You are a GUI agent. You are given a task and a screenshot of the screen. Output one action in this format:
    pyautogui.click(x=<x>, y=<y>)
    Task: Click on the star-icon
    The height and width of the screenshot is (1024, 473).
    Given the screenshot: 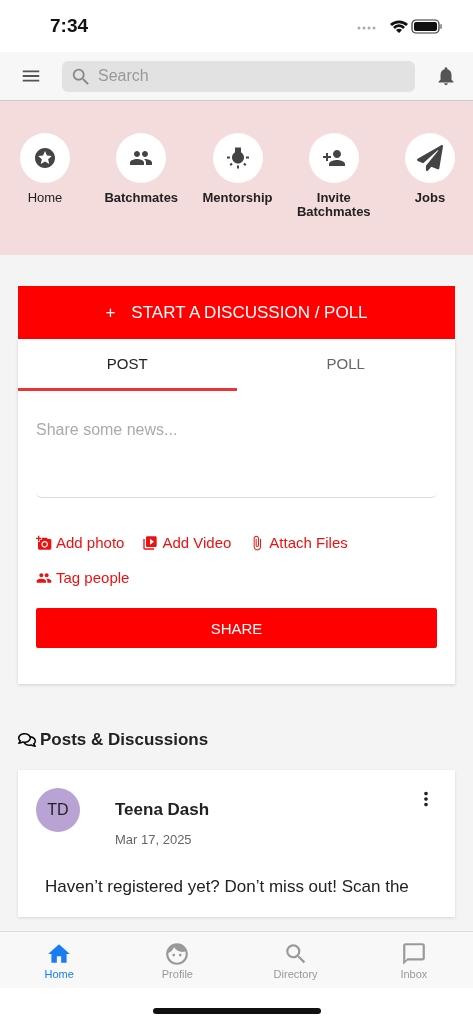 What is the action you would take?
    pyautogui.click(x=45, y=158)
    